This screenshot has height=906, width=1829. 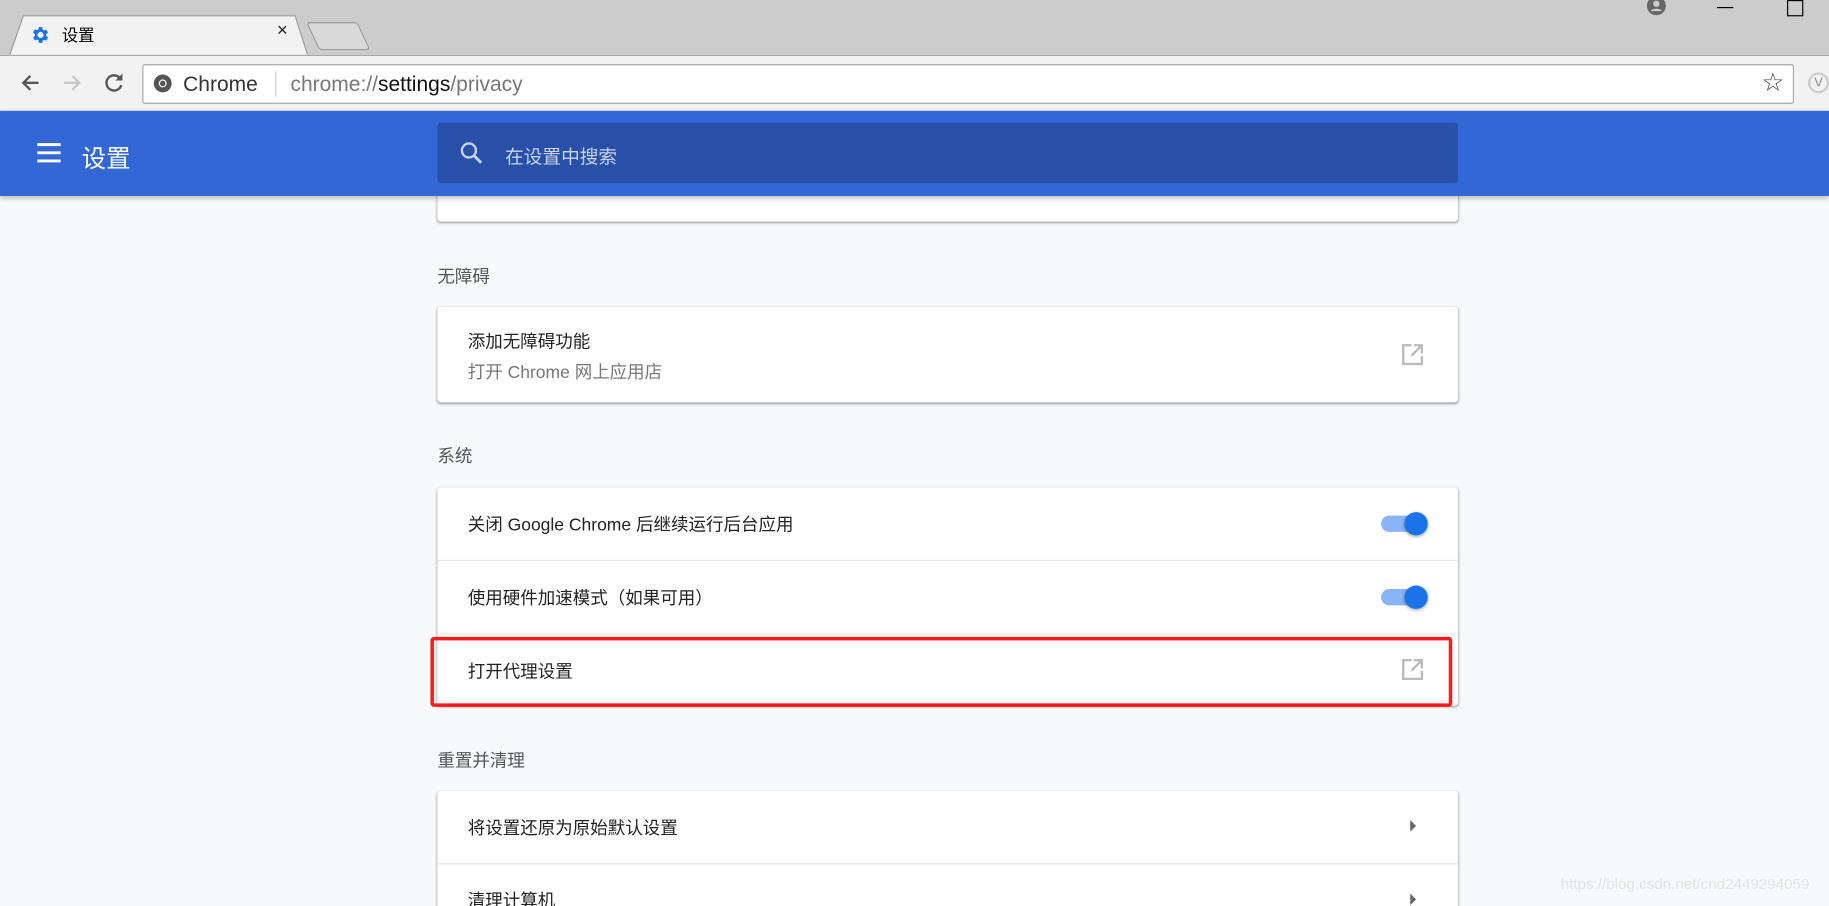 What do you see at coordinates (455, 456) in the screenshot?
I see `section-title-system: 系统` at bounding box center [455, 456].